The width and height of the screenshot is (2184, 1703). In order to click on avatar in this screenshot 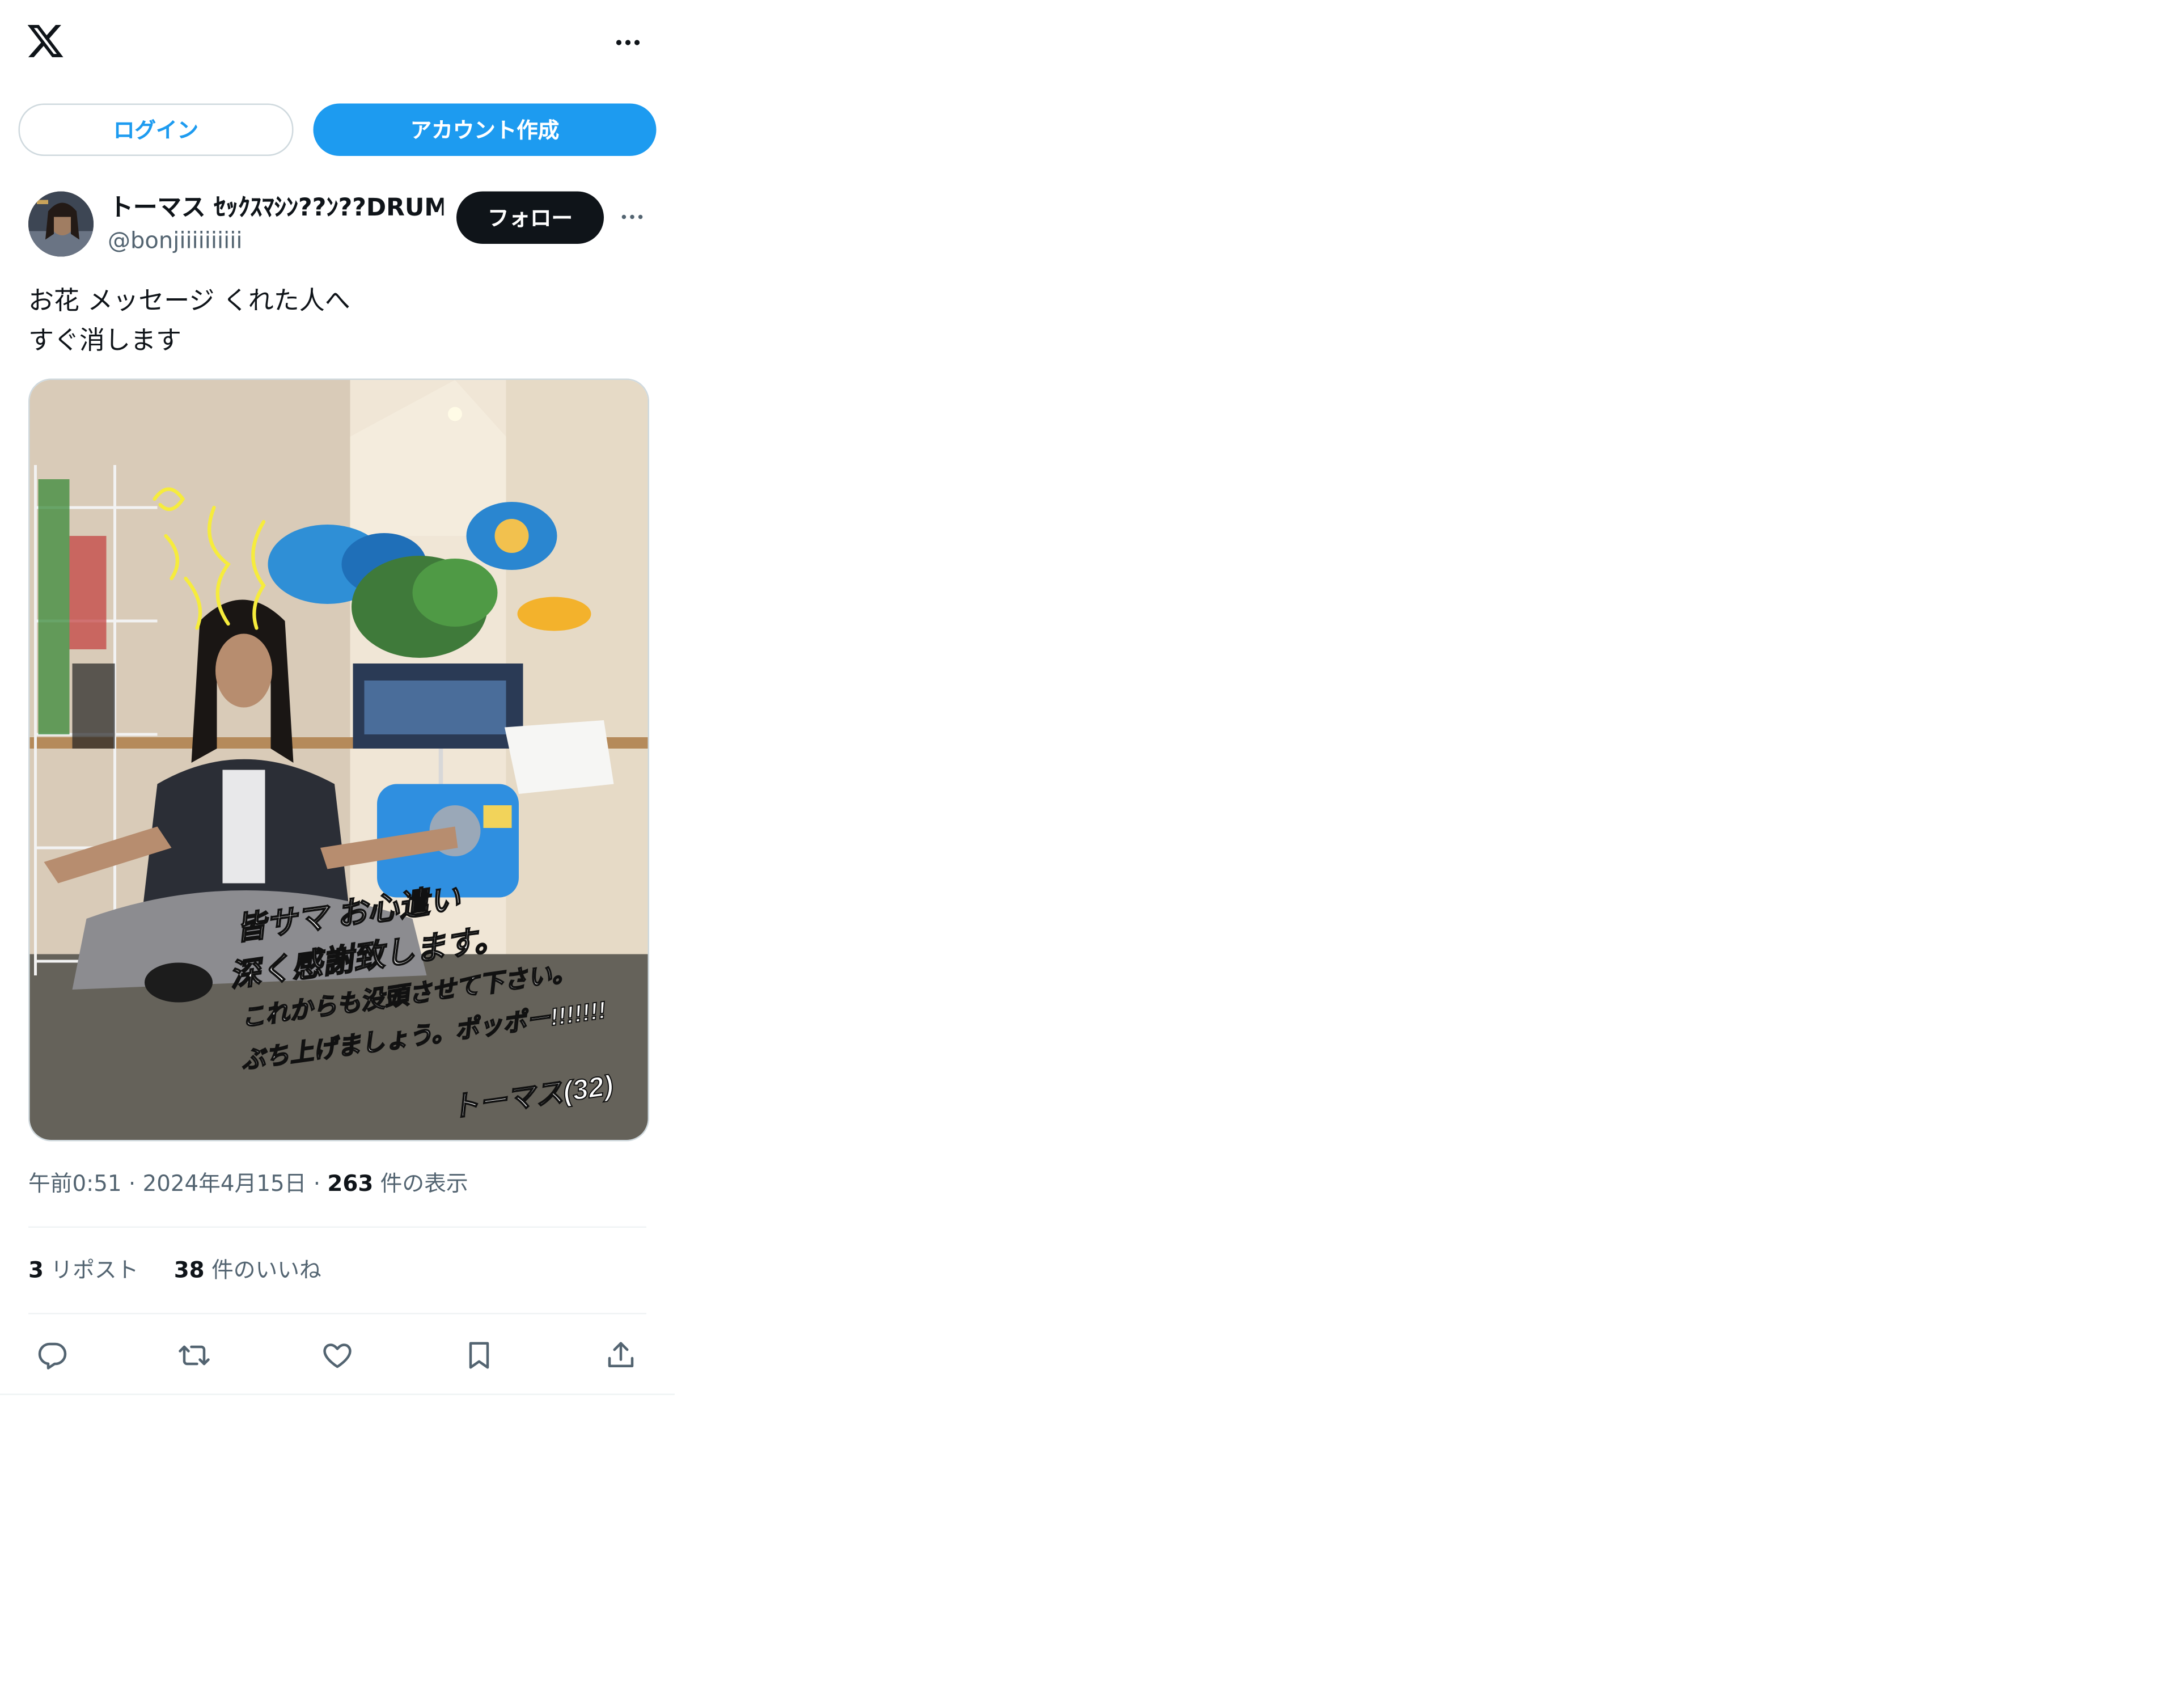, I will do `click(61, 224)`.